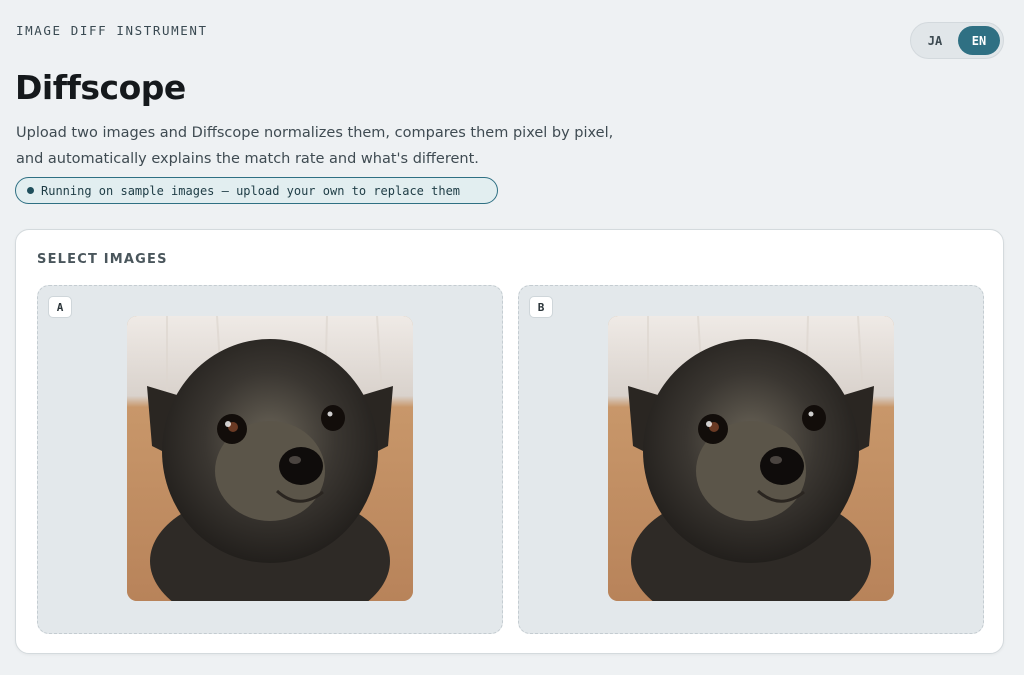  What do you see at coordinates (112, 30) in the screenshot?
I see `eyebrow-label: IMAGE DIFF INSTRUMENT` at bounding box center [112, 30].